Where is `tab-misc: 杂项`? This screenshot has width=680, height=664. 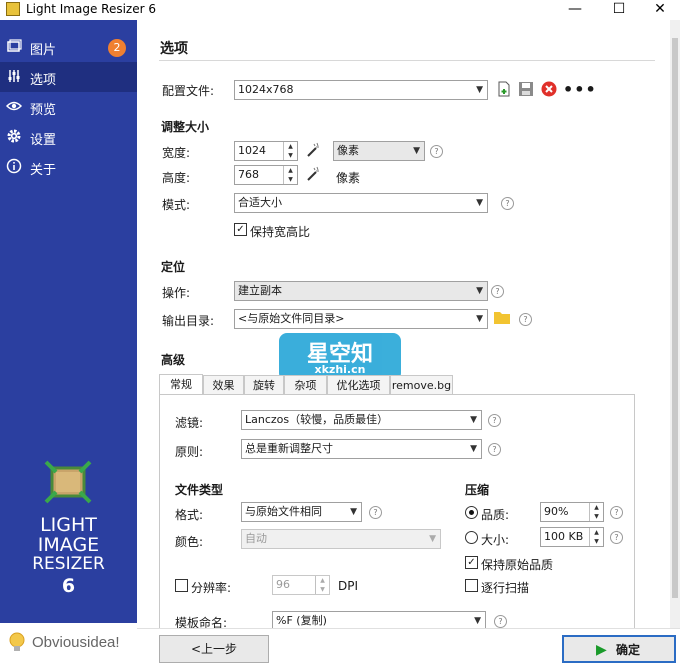
tab-misc: 杂项 is located at coordinates (305, 385).